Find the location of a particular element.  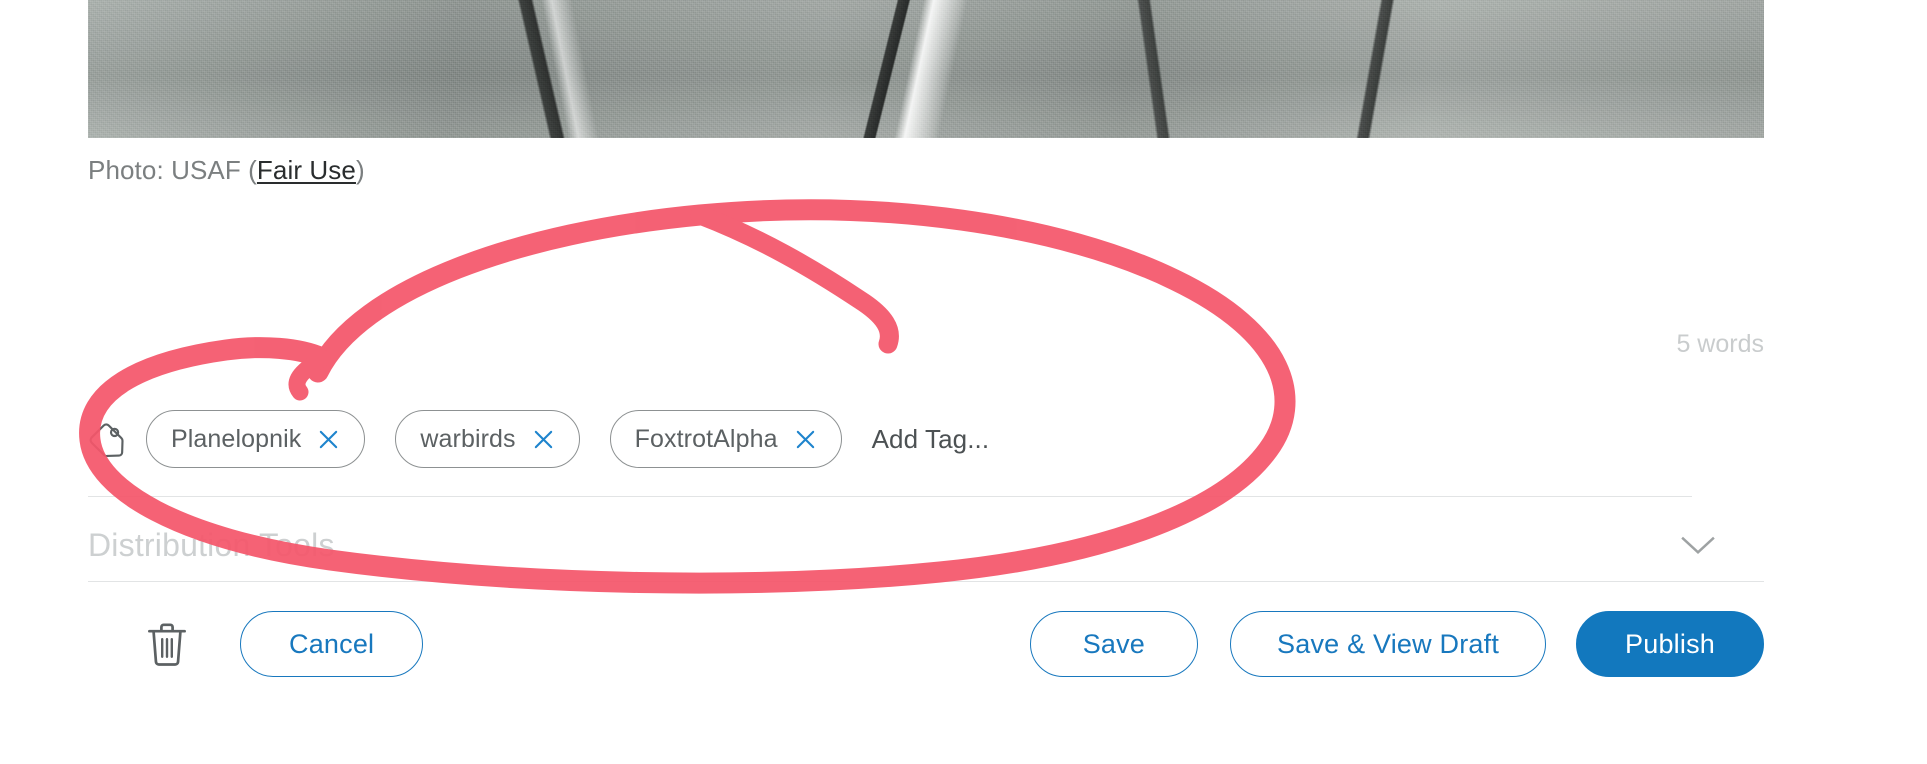

divider-above-actions is located at coordinates (926, 581).